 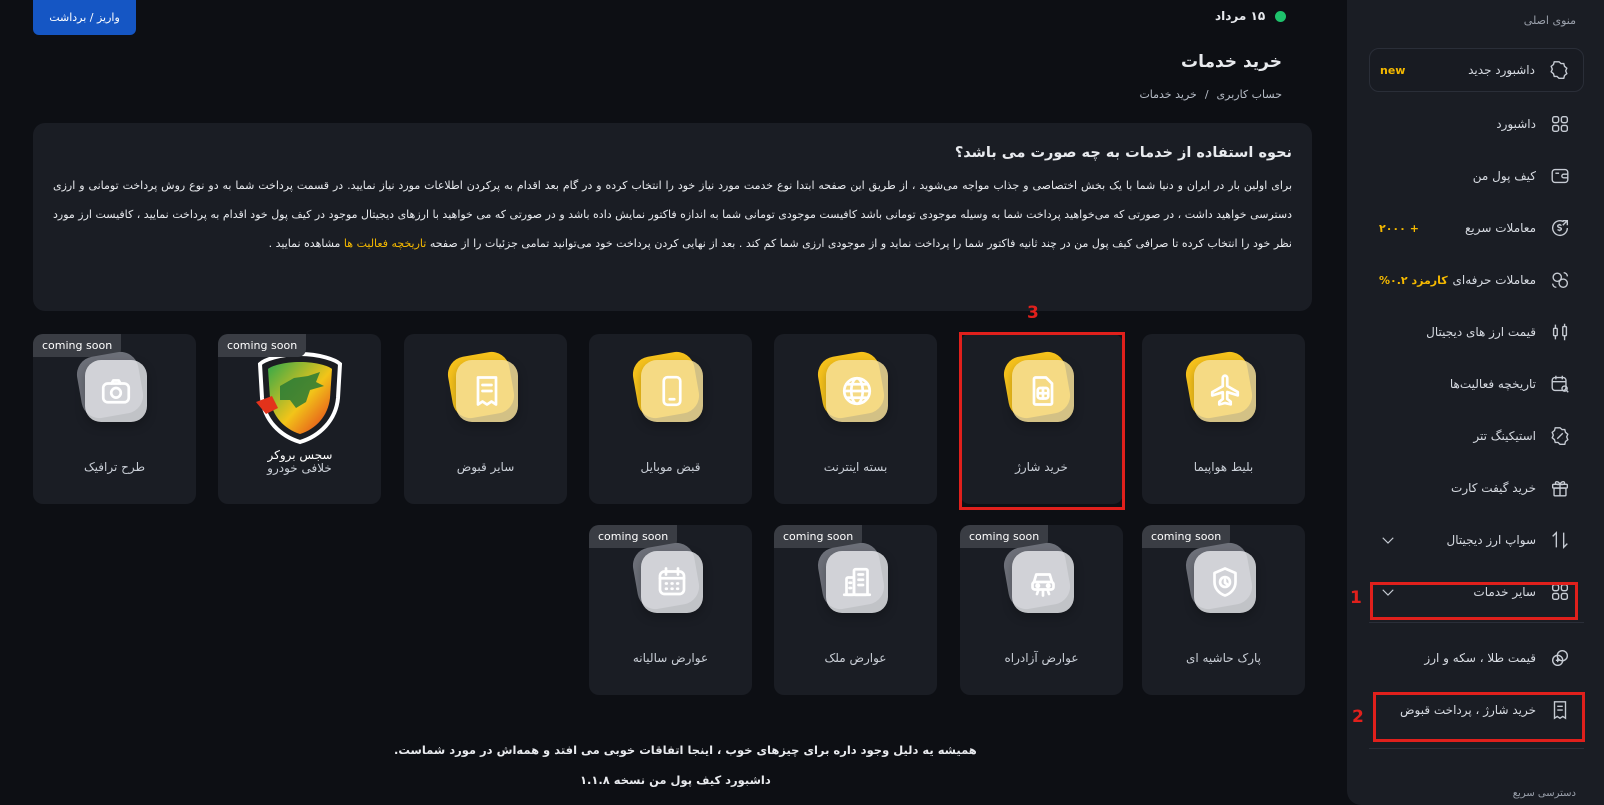 What do you see at coordinates (1560, 332) in the screenshot?
I see `candles-icon` at bounding box center [1560, 332].